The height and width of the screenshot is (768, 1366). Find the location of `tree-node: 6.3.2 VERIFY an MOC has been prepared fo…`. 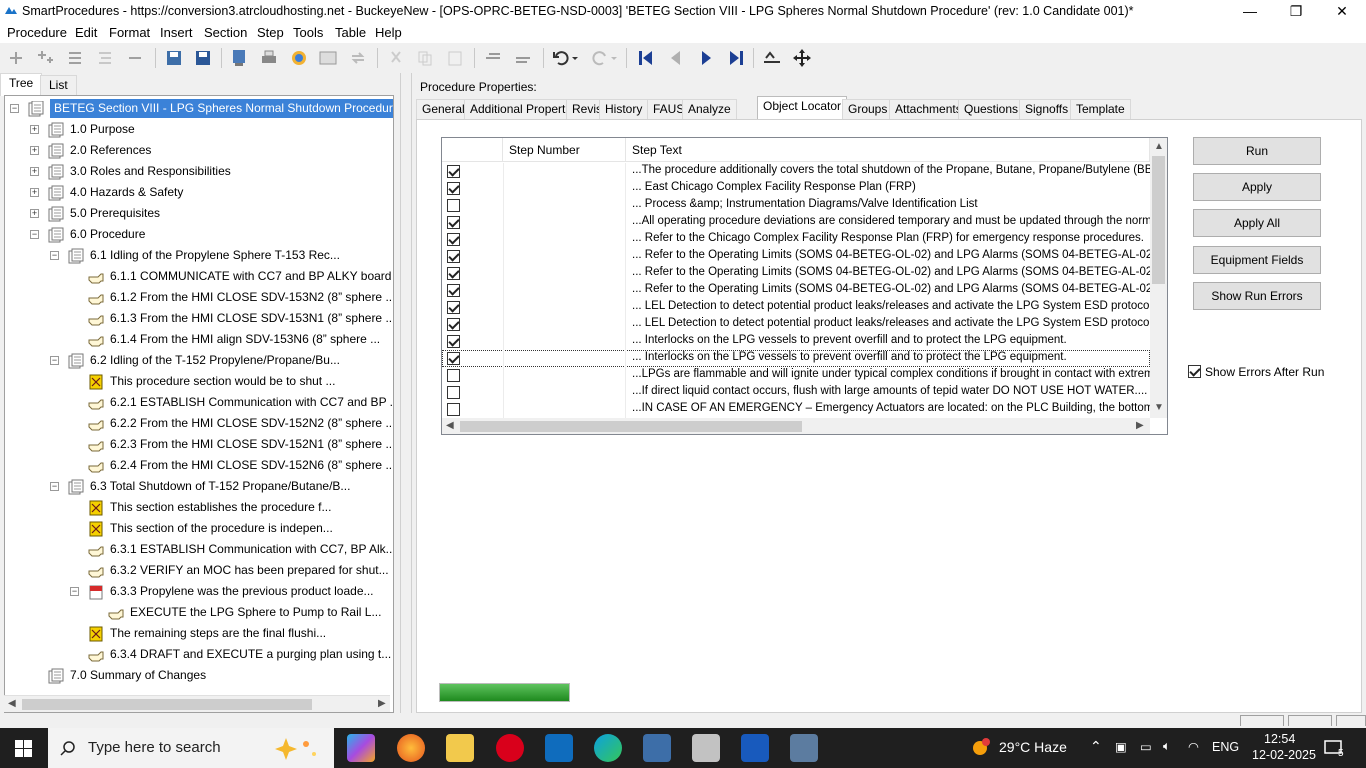

tree-node: 6.3.2 VERIFY an MOC has been prepared fo… is located at coordinates (199, 570).